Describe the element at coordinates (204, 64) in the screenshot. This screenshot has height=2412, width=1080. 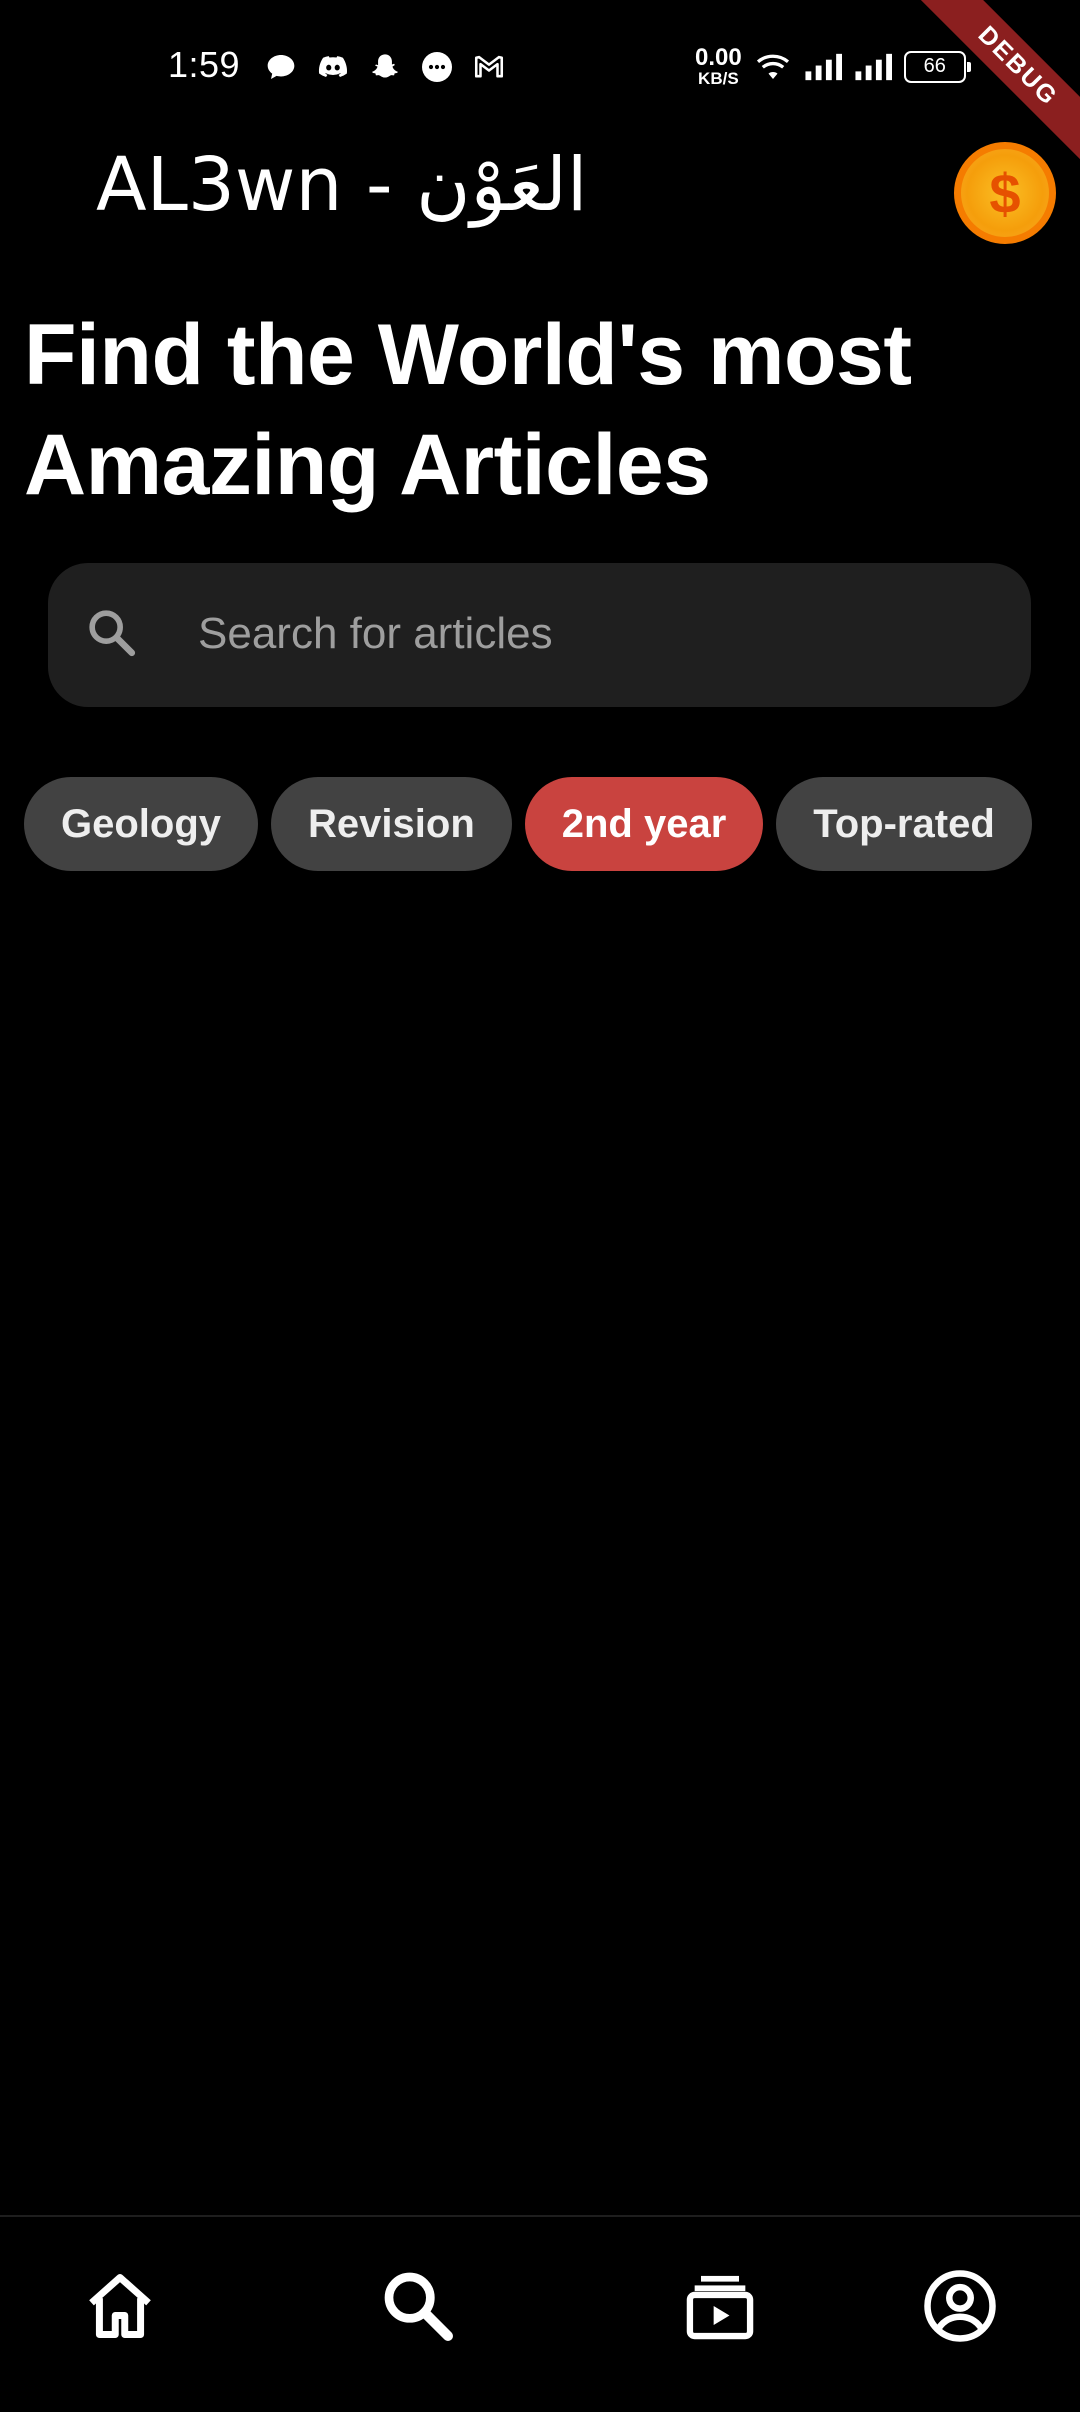
I see `status-time: 1:59` at that location.